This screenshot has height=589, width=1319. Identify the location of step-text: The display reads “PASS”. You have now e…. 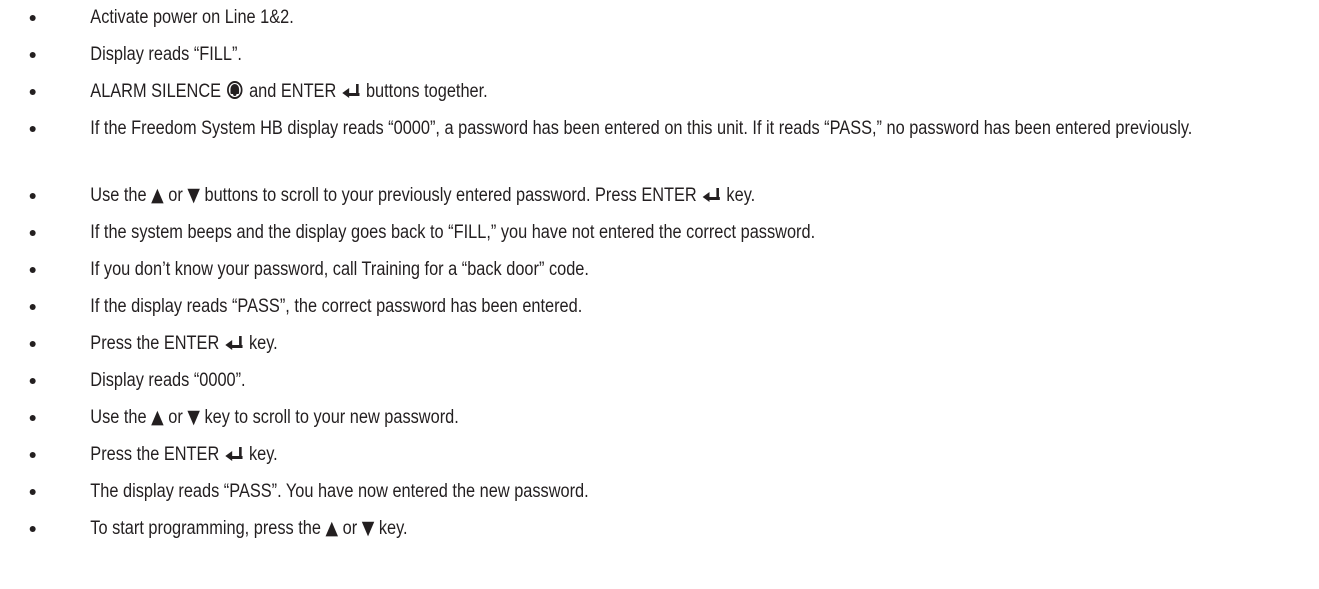
(339, 491).